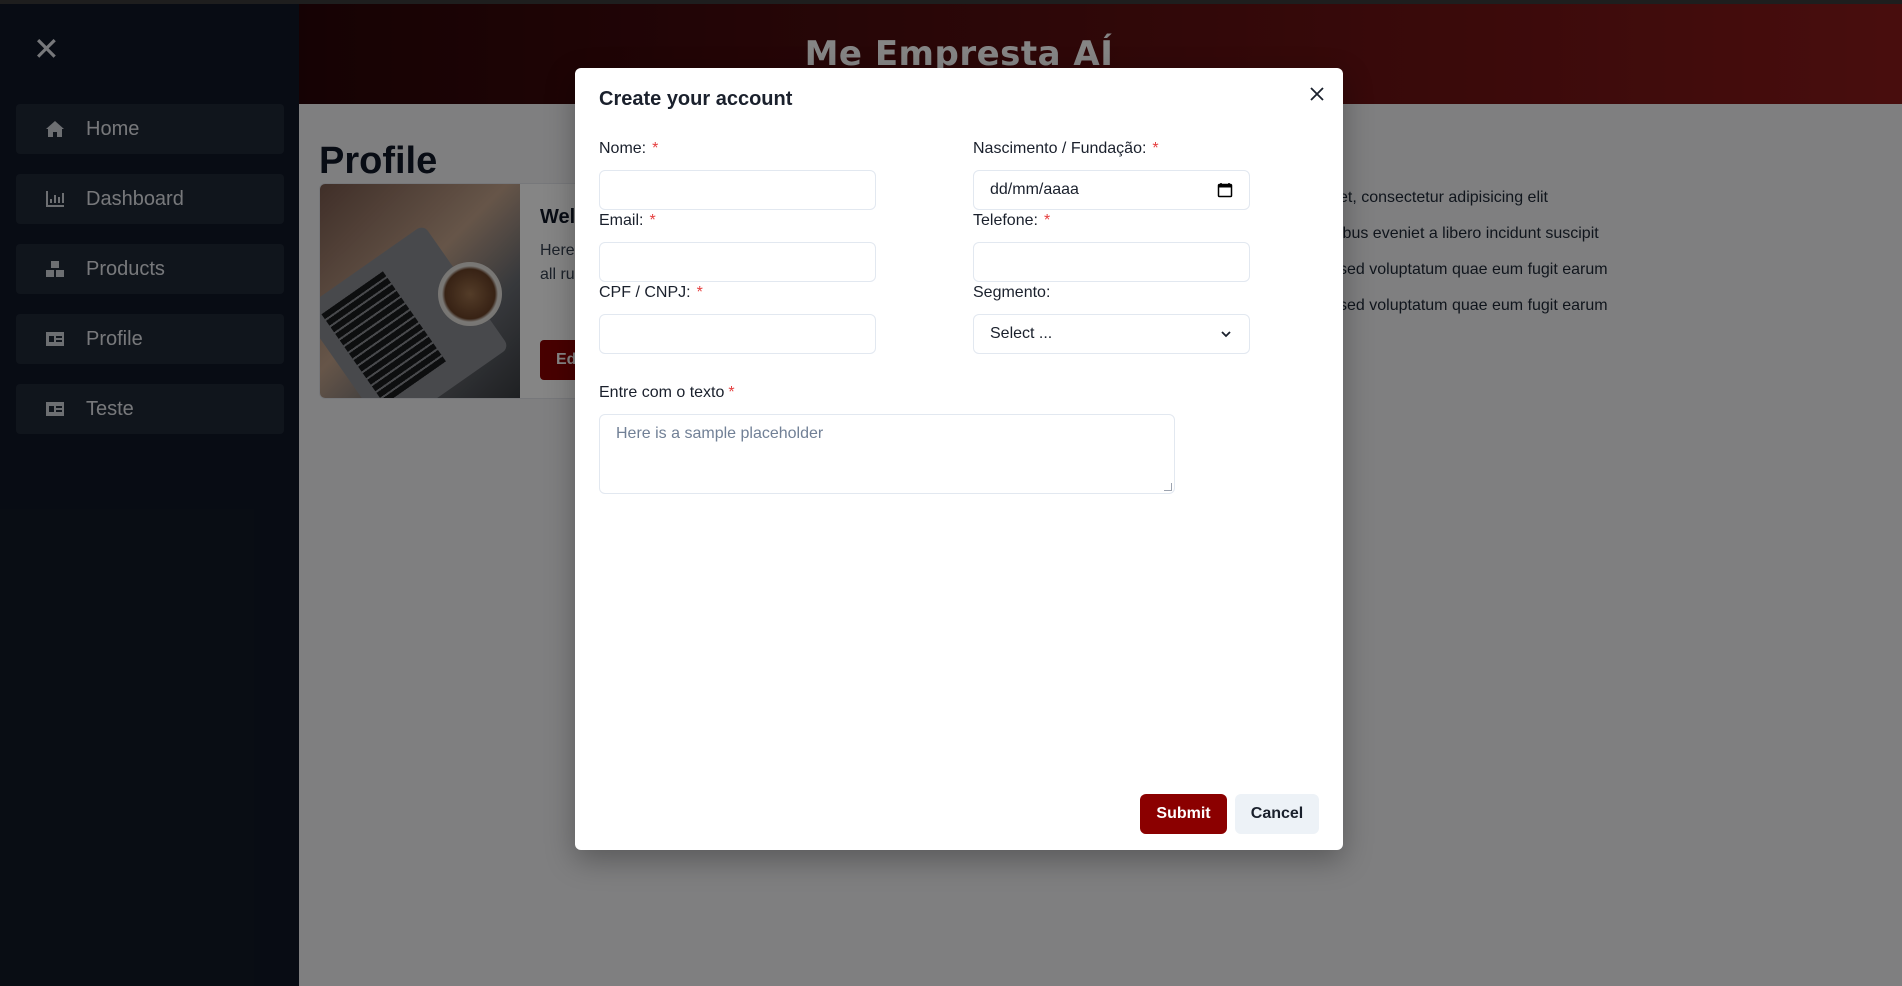 Image resolution: width=1902 pixels, height=986 pixels. Describe the element at coordinates (737, 334) in the screenshot. I see `cpf-field` at that location.